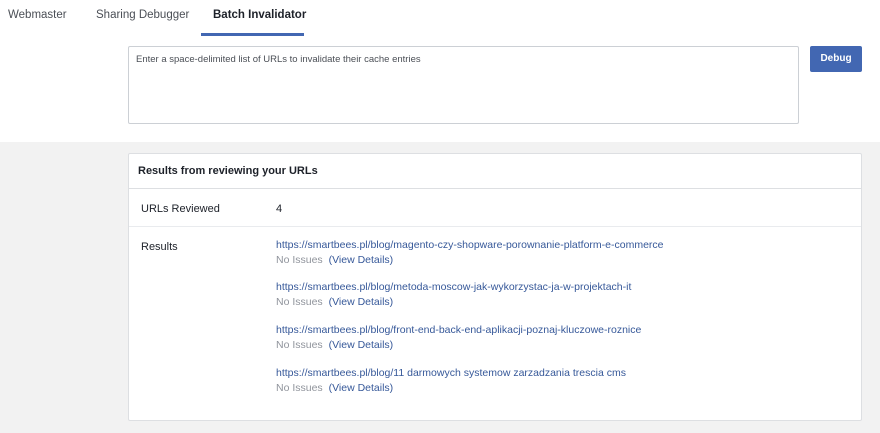 This screenshot has height=433, width=880. What do you see at coordinates (279, 209) in the screenshot?
I see `urls-reviewed-count: 4` at bounding box center [279, 209].